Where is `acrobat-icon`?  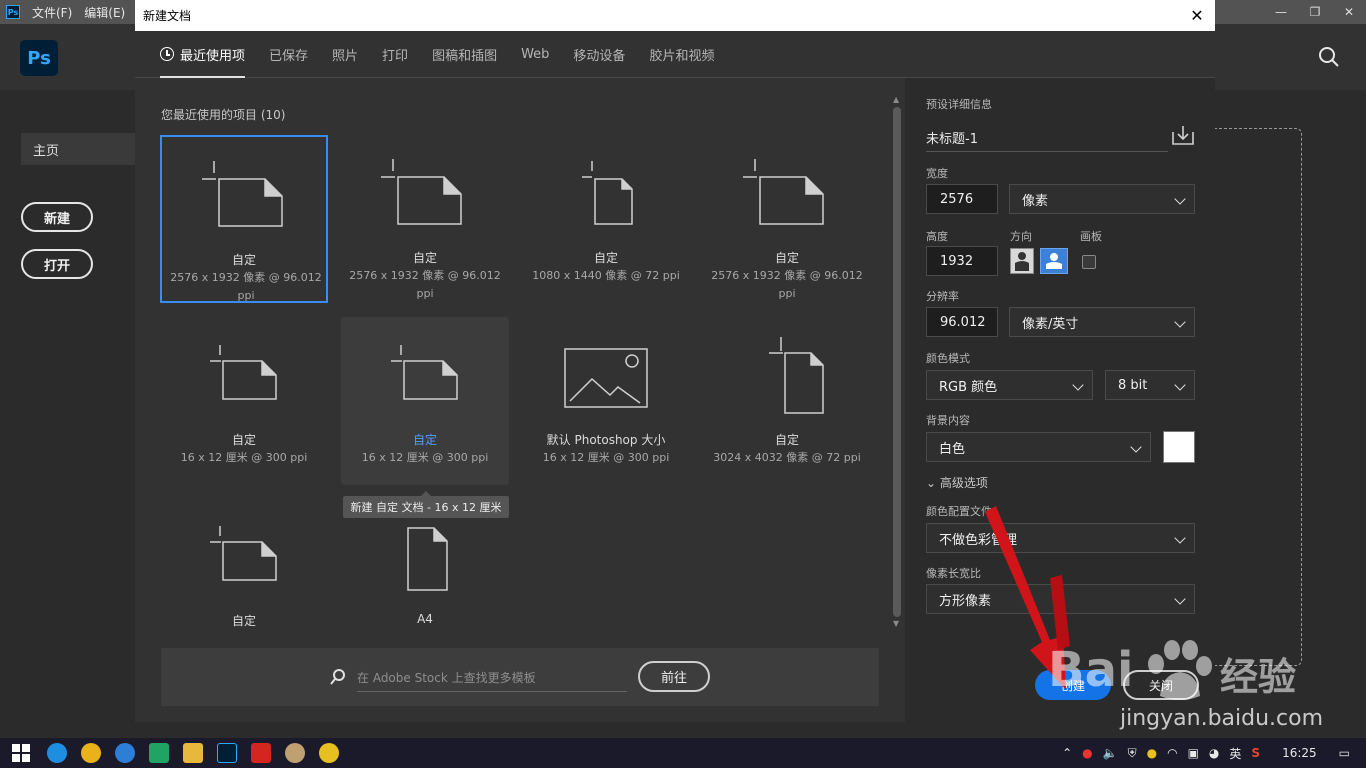
acrobat-icon is located at coordinates (261, 753).